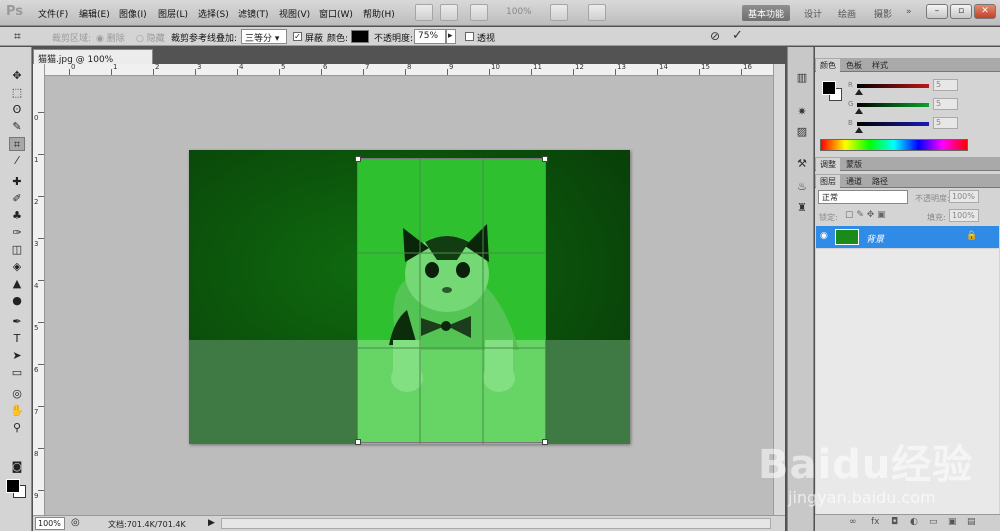 Image resolution: width=1000 pixels, height=531 pixels. I want to click on tab-paths: 路径, so click(880, 181).